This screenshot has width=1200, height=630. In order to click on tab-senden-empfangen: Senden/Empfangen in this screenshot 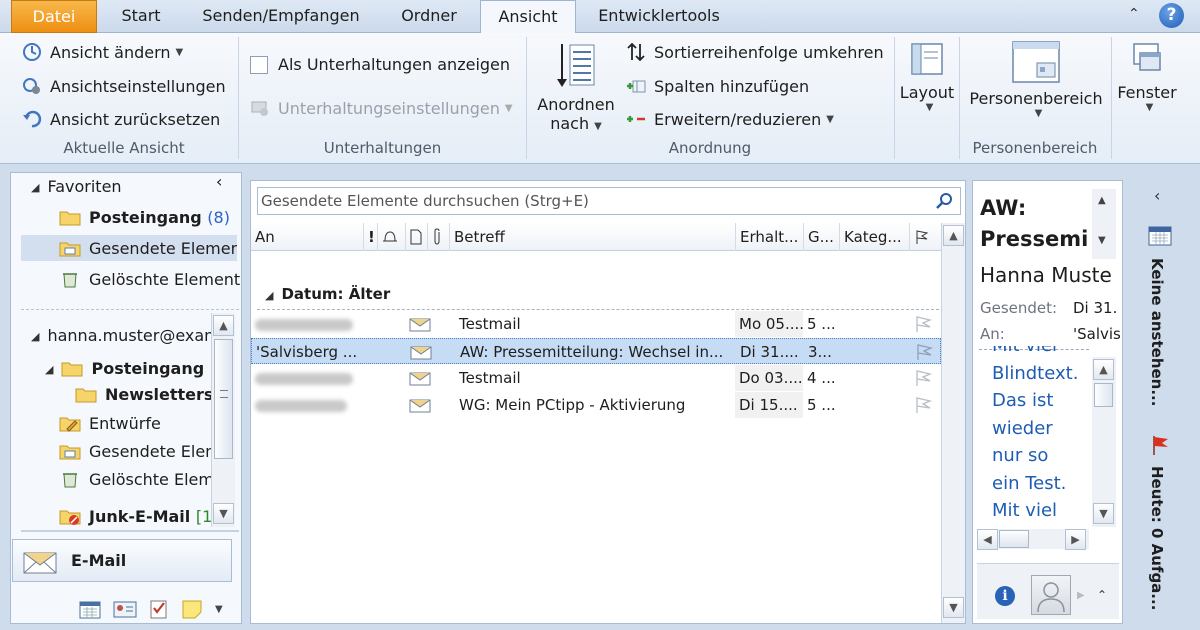, I will do `click(281, 16)`.